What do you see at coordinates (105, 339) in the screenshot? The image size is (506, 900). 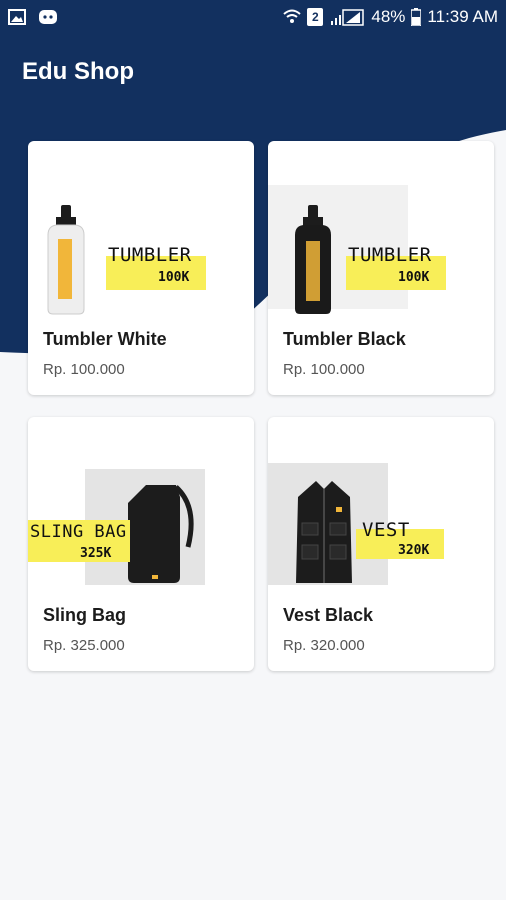 I see `product-name: Tumbler White` at bounding box center [105, 339].